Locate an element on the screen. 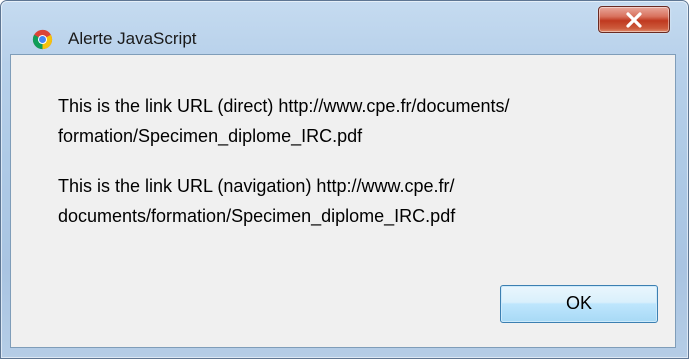 This screenshot has width=689, height=359. close-icon is located at coordinates (634, 20).